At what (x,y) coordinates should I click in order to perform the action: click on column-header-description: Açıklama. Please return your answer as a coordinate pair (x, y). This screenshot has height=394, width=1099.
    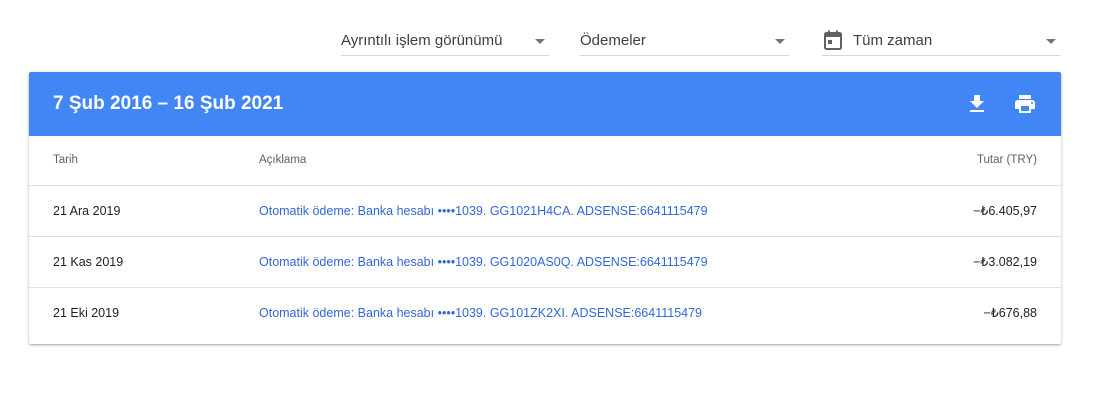
    Looking at the image, I should click on (283, 160).